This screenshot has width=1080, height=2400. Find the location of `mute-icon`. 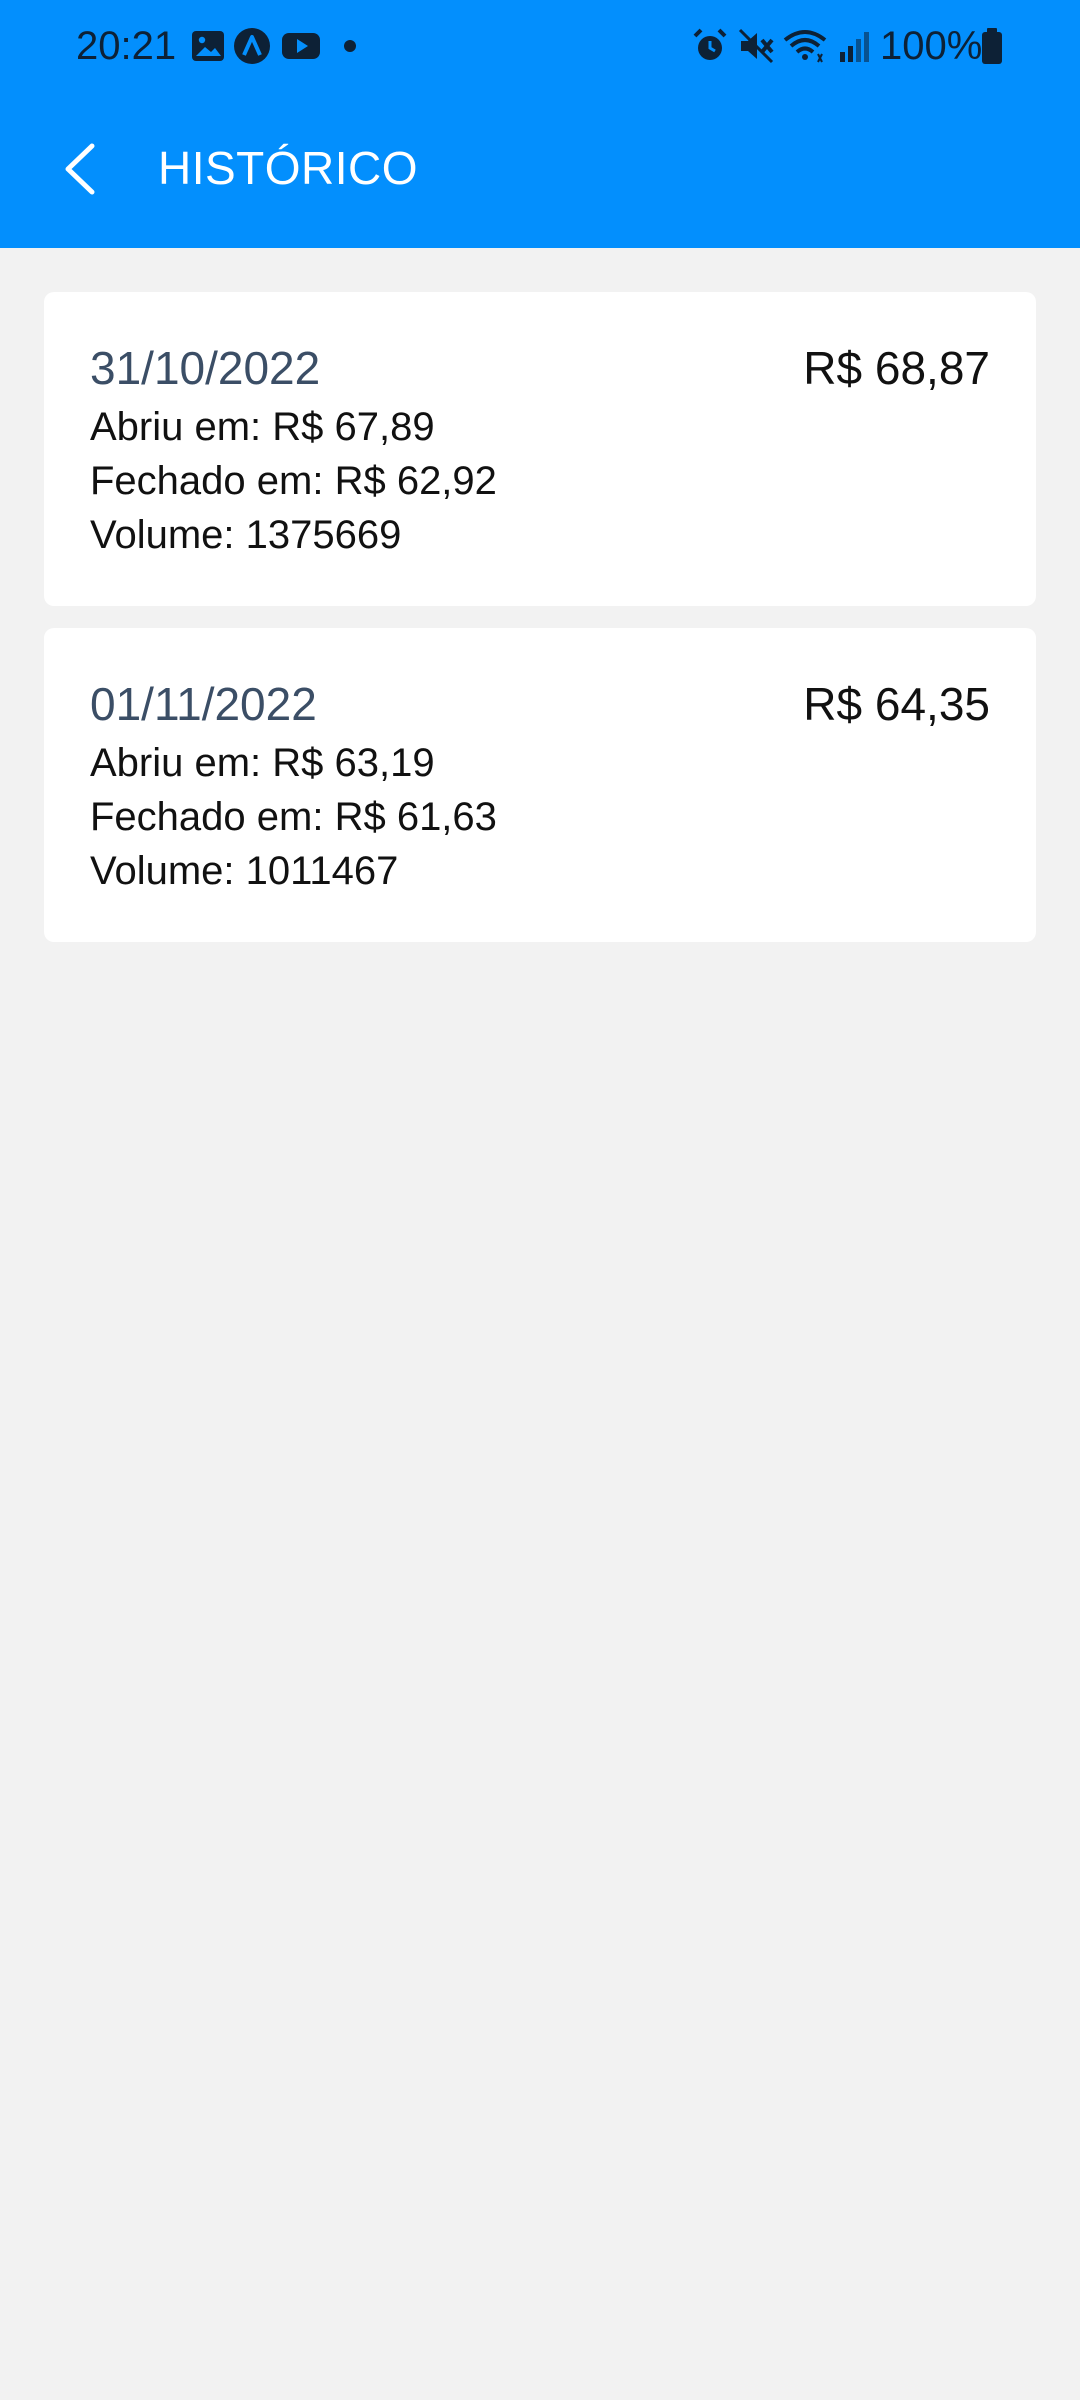

mute-icon is located at coordinates (756, 46).